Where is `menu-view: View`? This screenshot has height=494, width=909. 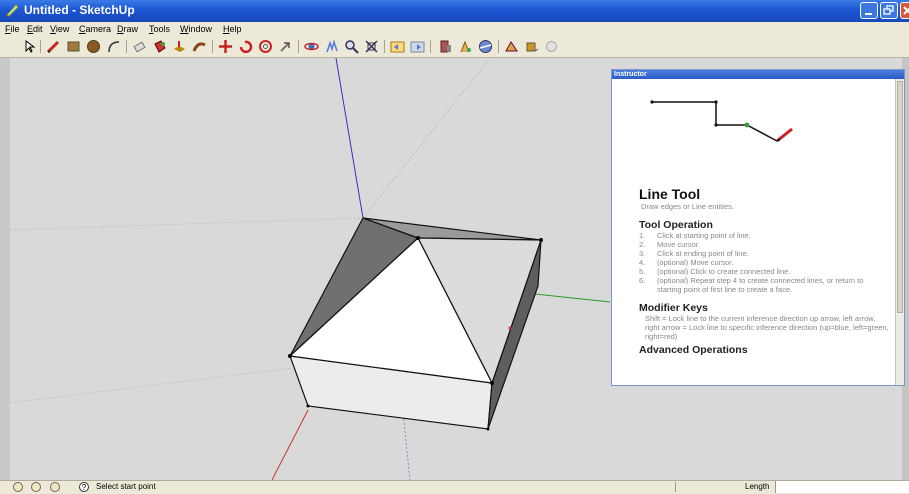 menu-view: View is located at coordinates (59, 29).